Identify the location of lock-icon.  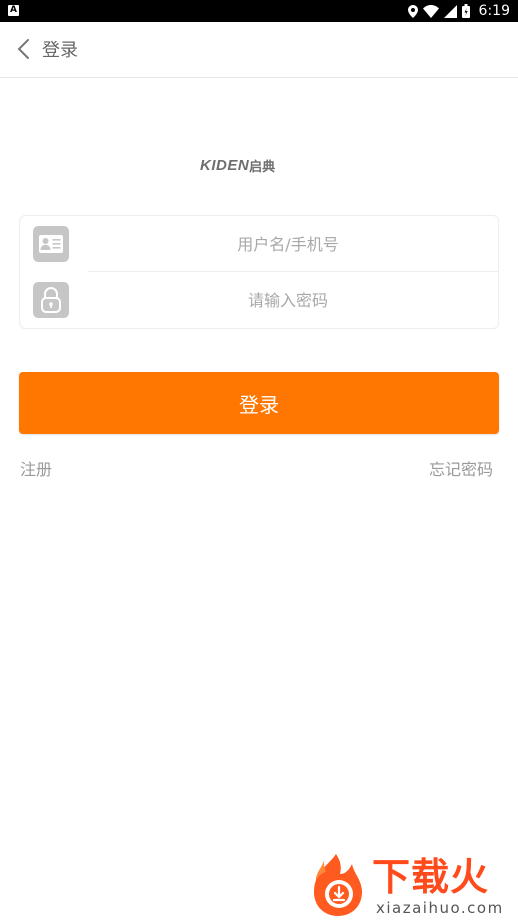
(51, 300).